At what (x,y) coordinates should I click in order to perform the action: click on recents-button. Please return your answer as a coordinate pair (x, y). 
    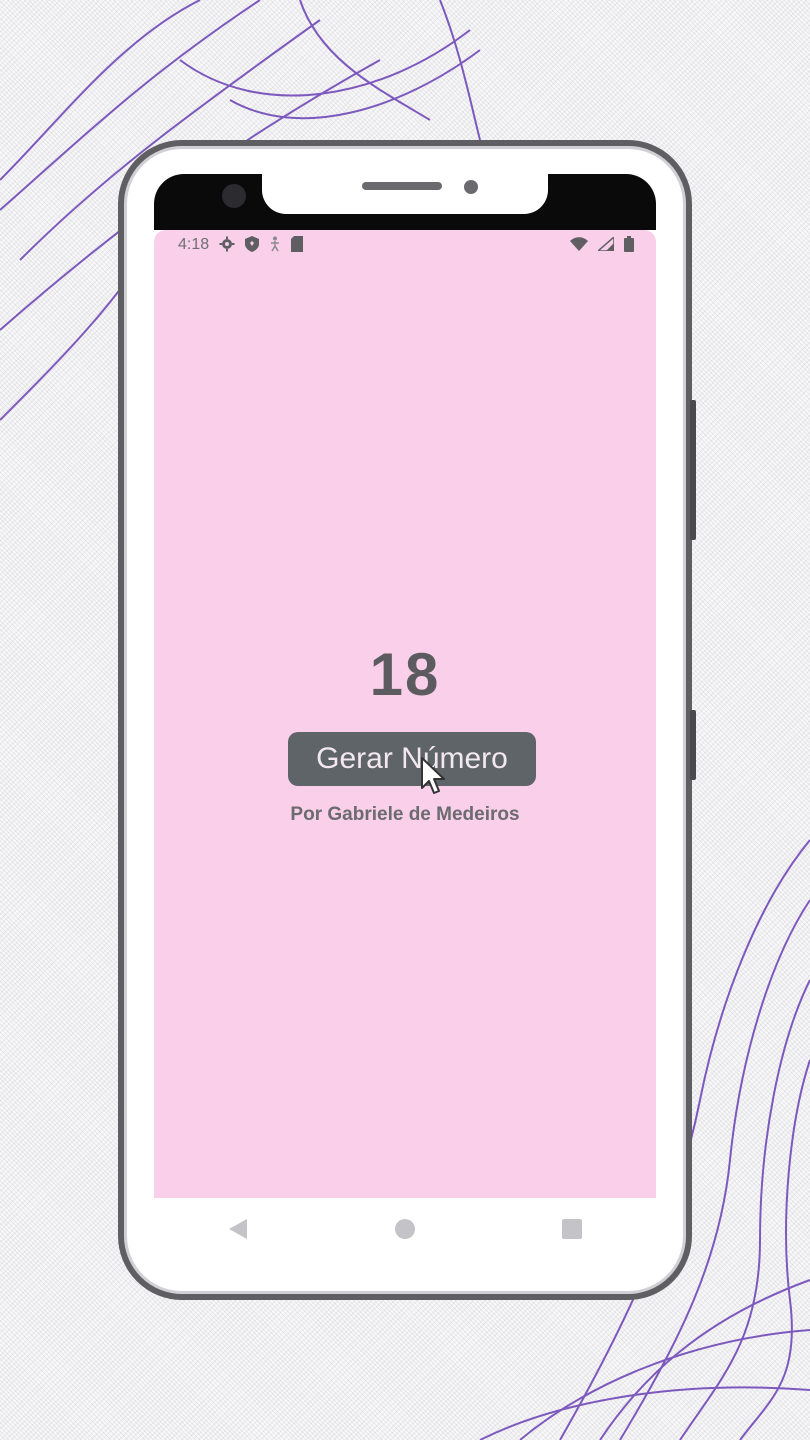
    Looking at the image, I should click on (572, 1229).